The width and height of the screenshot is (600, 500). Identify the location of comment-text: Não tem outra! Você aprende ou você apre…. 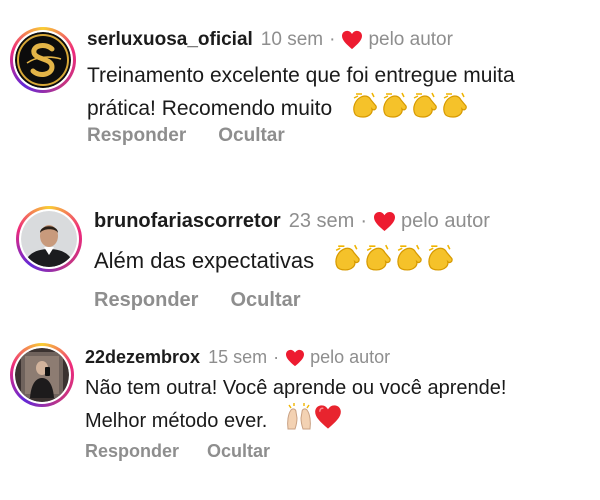
(295, 406).